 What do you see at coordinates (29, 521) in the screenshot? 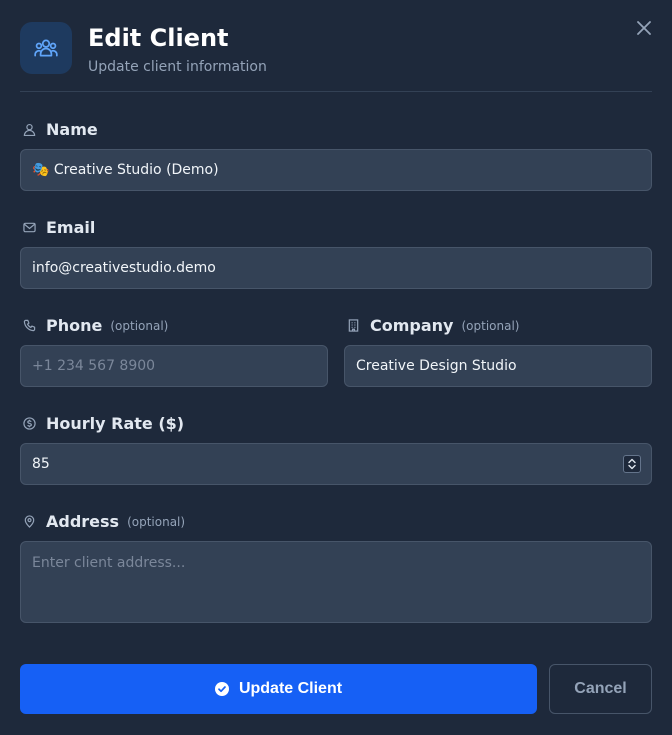
I see `map-pin-icon` at bounding box center [29, 521].